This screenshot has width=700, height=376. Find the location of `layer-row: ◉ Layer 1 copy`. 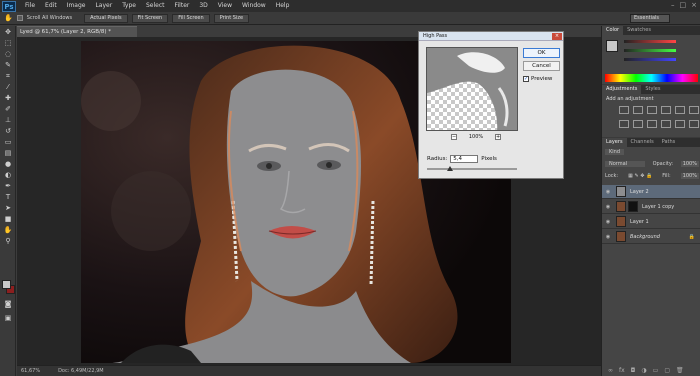

layer-row: ◉ Layer 1 copy is located at coordinates (651, 207).